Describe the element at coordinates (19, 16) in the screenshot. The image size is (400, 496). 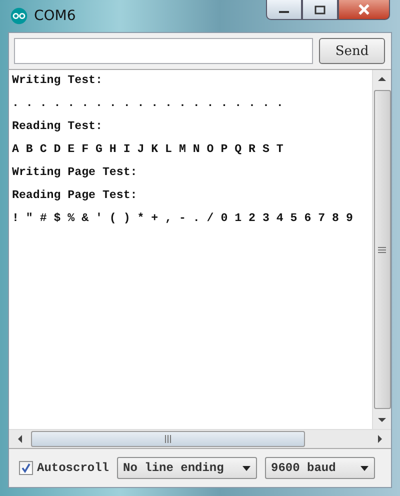
I see `infinity-logo-icon` at that location.